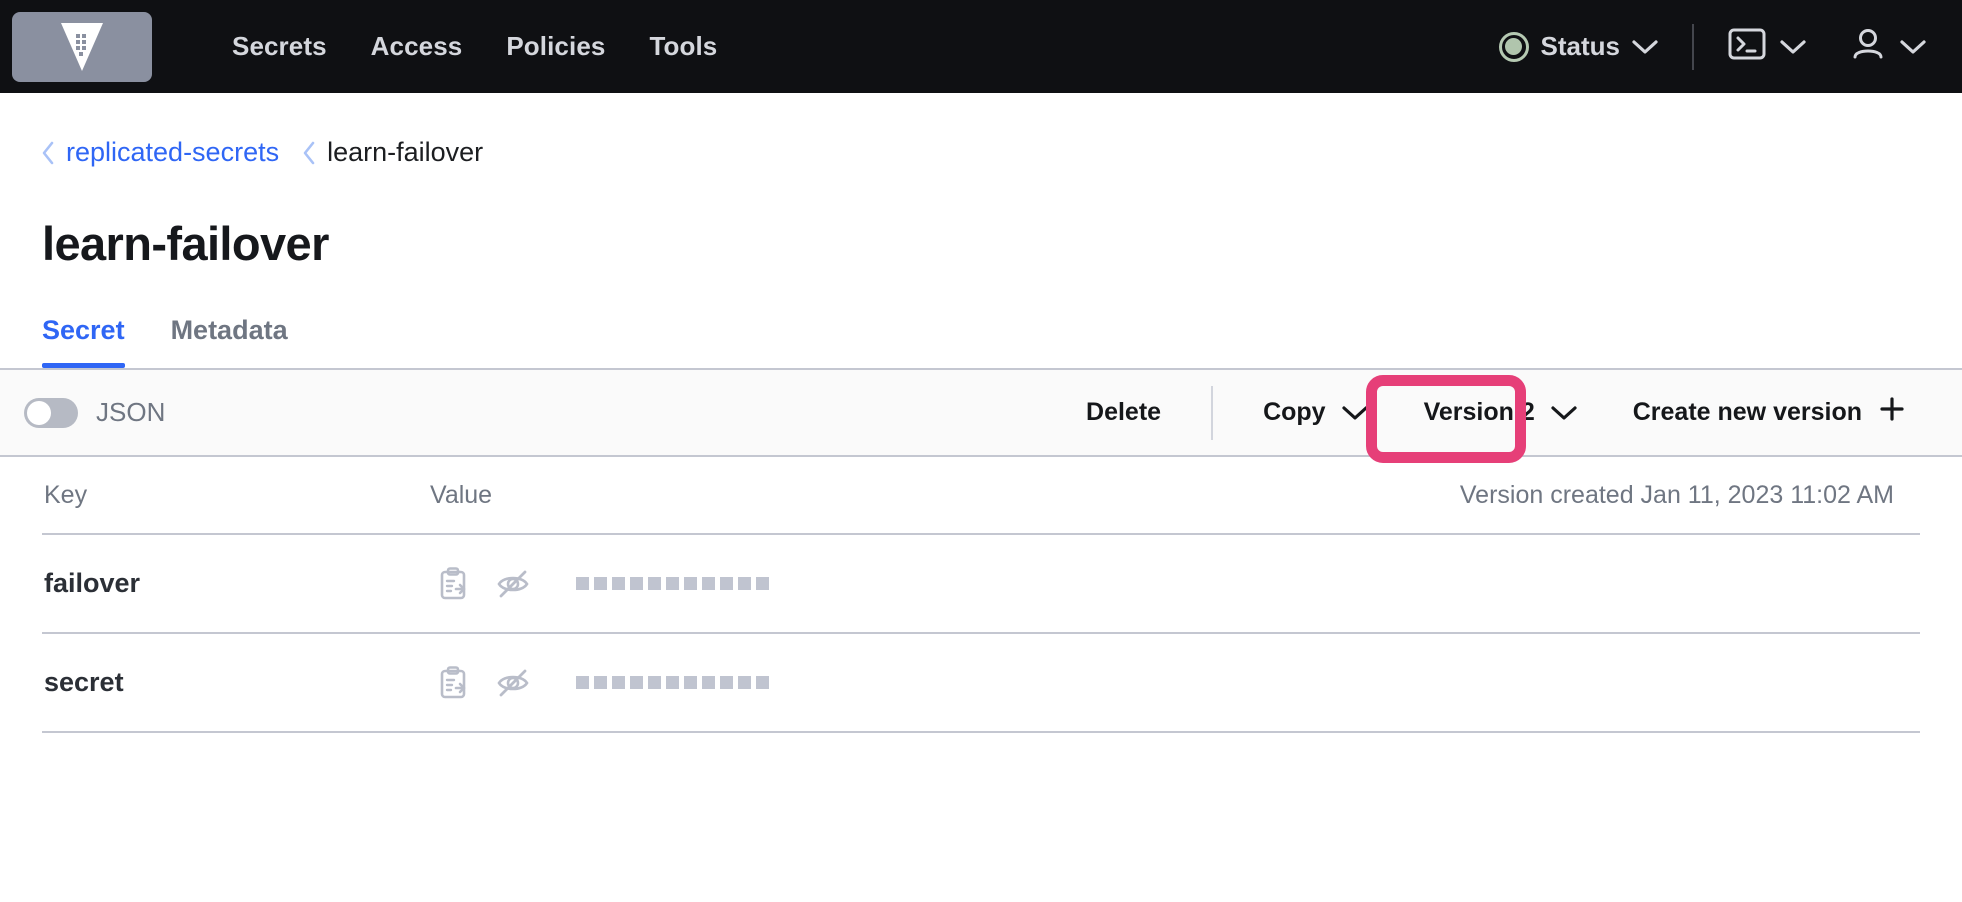 This screenshot has height=902, width=1962. Describe the element at coordinates (1676, 494) in the screenshot. I see `version-created-timestamp: Version created Jan 11, 2023 11:02 AM` at that location.